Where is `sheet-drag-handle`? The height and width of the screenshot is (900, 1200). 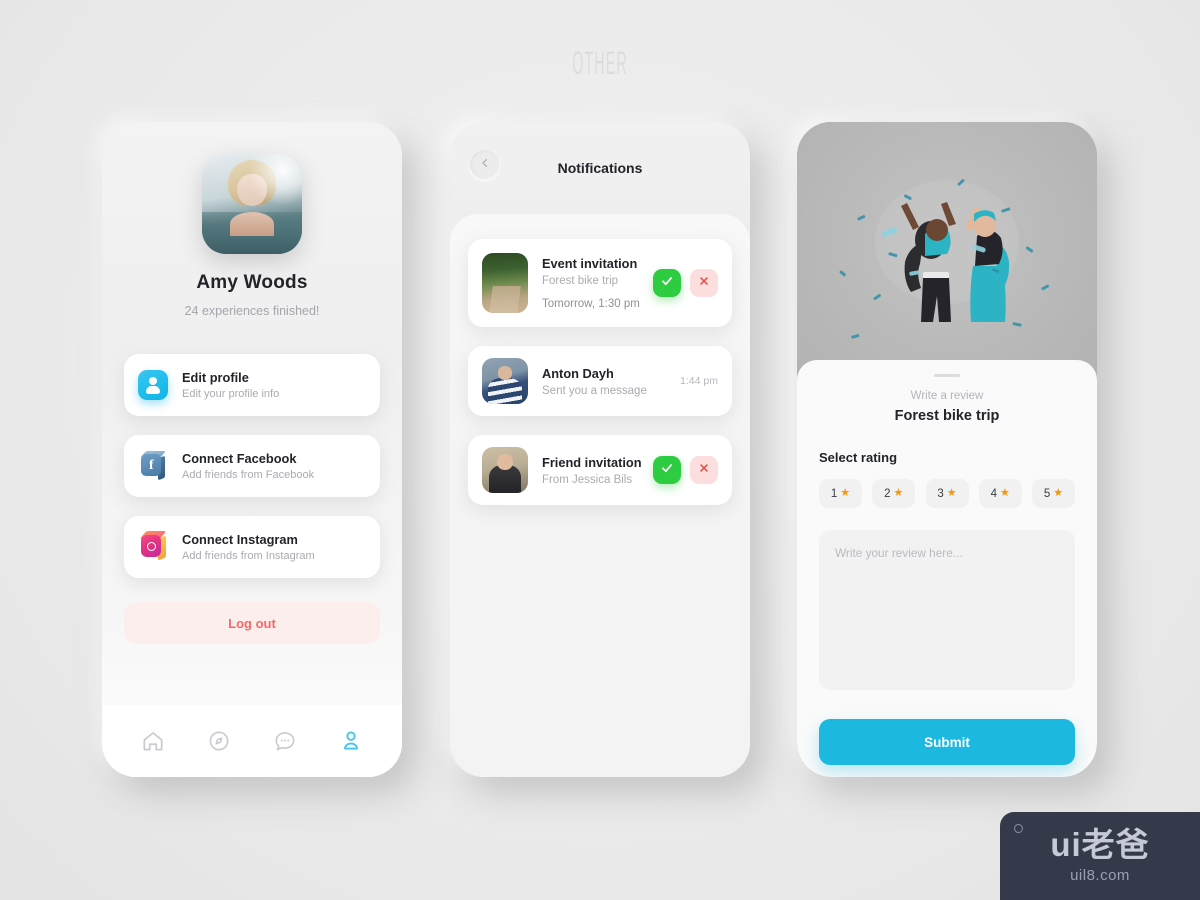
sheet-drag-handle is located at coordinates (947, 375).